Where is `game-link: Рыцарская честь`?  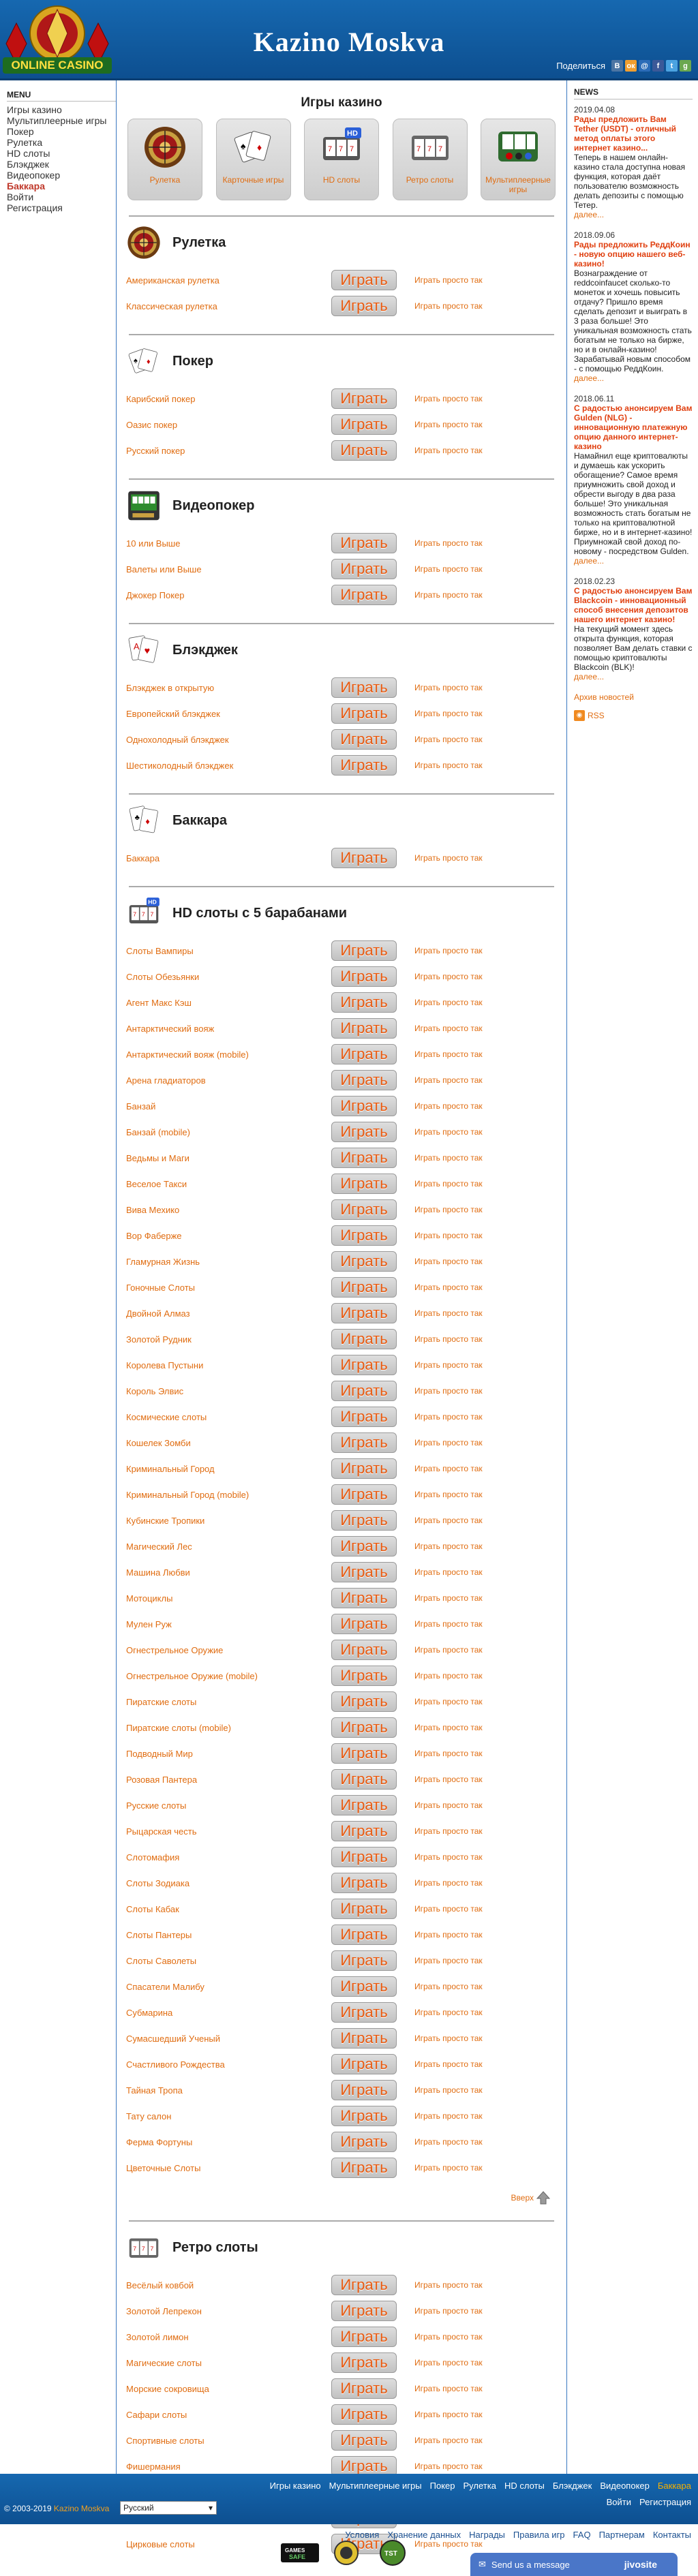 game-link: Рыцарская честь is located at coordinates (228, 1831).